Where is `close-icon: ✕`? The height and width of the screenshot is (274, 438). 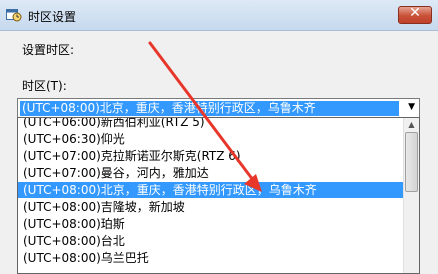 close-icon: ✕ is located at coordinates (415, 13).